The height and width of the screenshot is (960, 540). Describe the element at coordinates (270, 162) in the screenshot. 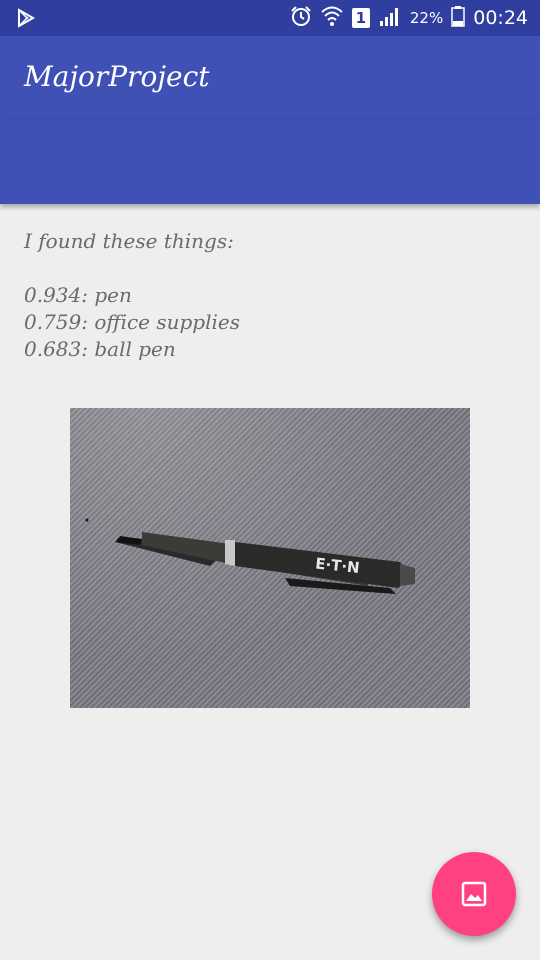

I see `app-bar-extension` at that location.